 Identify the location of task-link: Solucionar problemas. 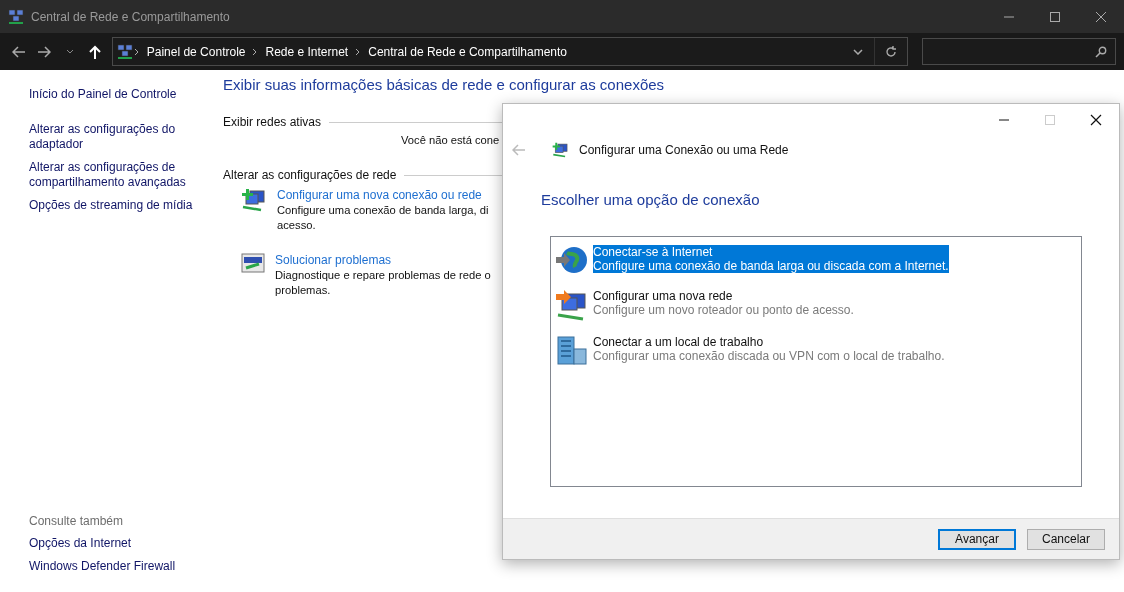
(383, 260).